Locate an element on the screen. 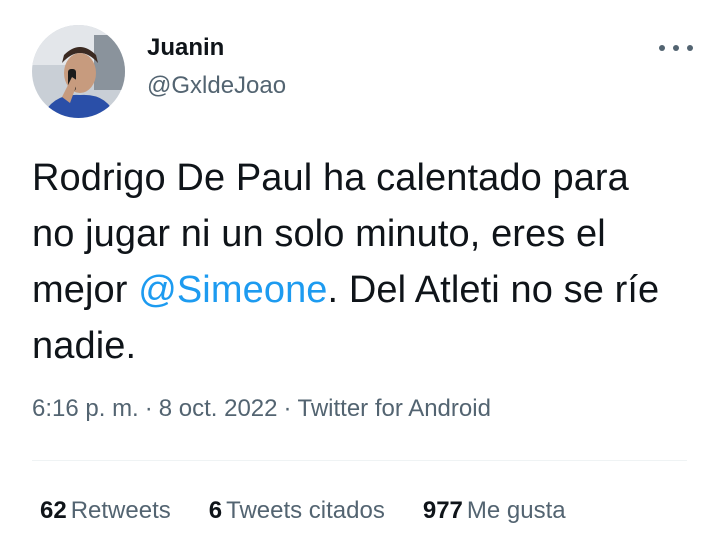  retweets-label: Retweets is located at coordinates (120, 510).